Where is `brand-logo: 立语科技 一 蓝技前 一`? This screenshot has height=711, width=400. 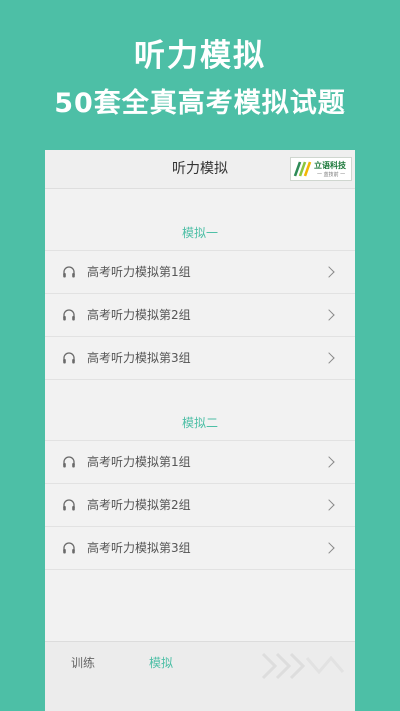 brand-logo: 立语科技 一 蓝技前 一 is located at coordinates (321, 169).